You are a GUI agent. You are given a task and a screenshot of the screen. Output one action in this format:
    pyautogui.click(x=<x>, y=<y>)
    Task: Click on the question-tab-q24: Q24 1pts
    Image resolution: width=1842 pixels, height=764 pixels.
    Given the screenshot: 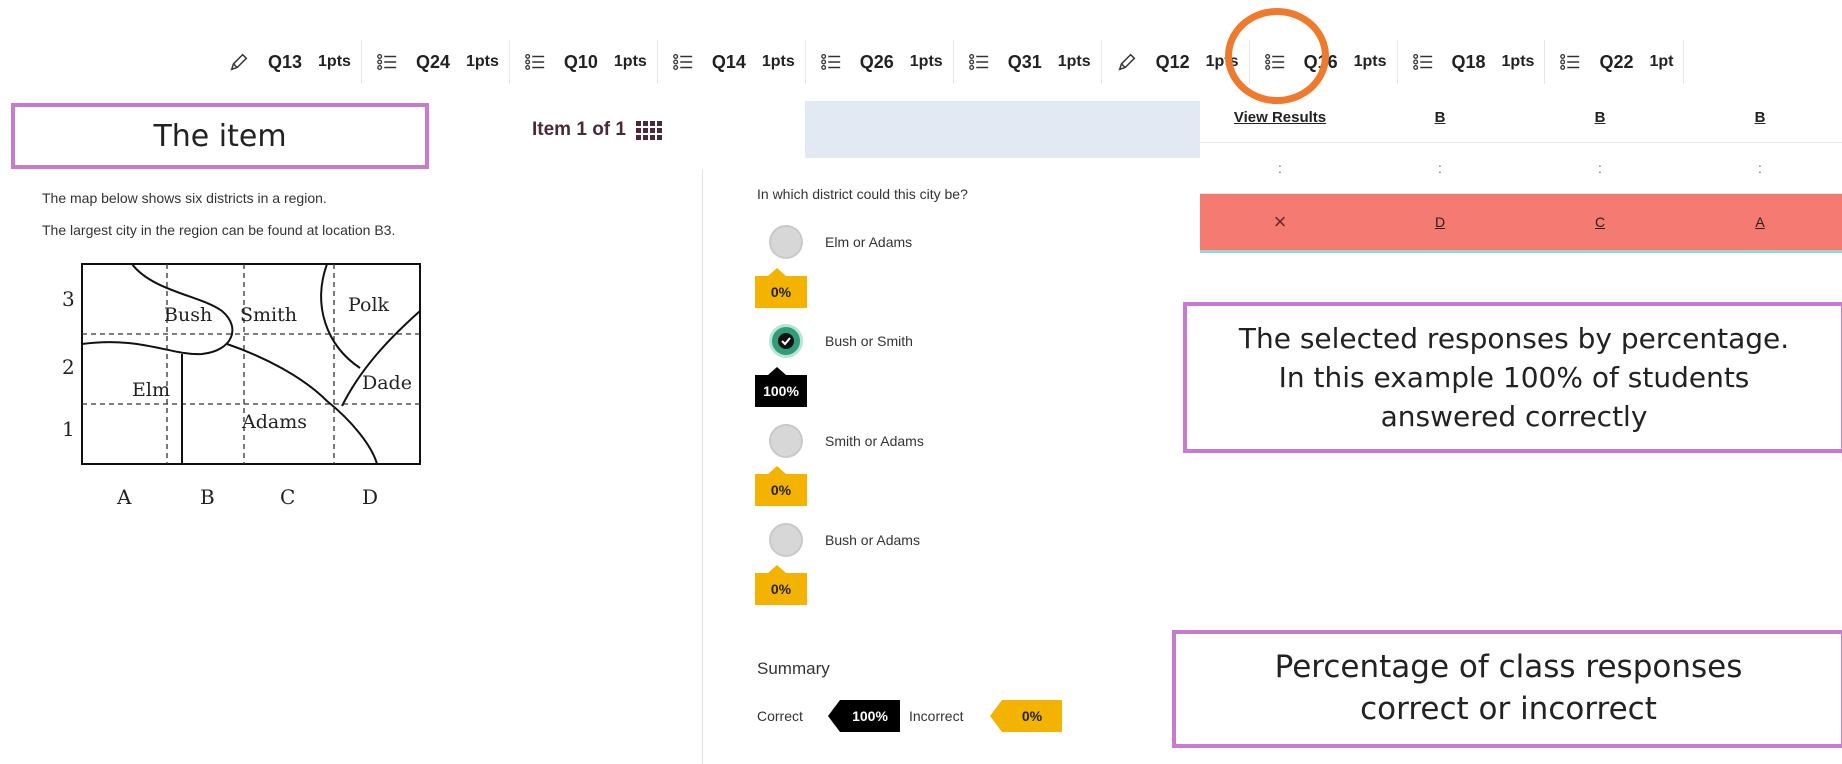 What is the action you would take?
    pyautogui.click(x=436, y=62)
    